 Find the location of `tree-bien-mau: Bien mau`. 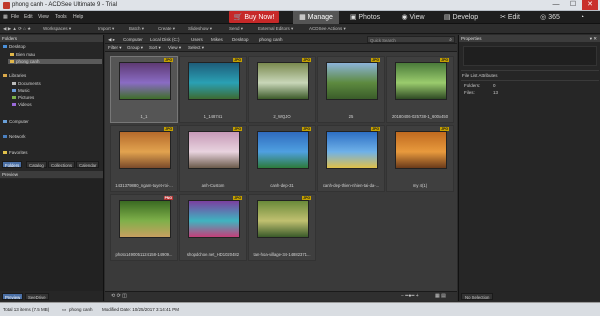

tree-bien-mau: Bien mau is located at coordinates (22, 54).